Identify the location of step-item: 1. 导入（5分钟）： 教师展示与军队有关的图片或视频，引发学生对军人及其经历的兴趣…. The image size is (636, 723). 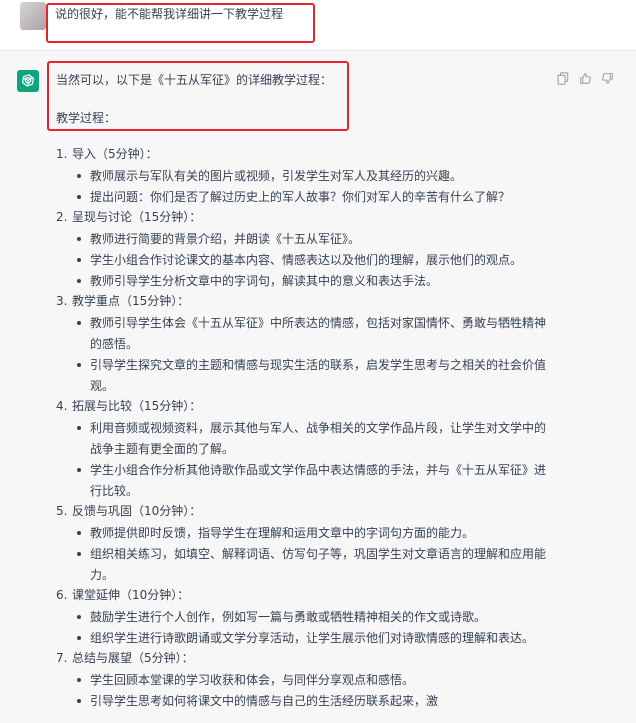
(306, 176).